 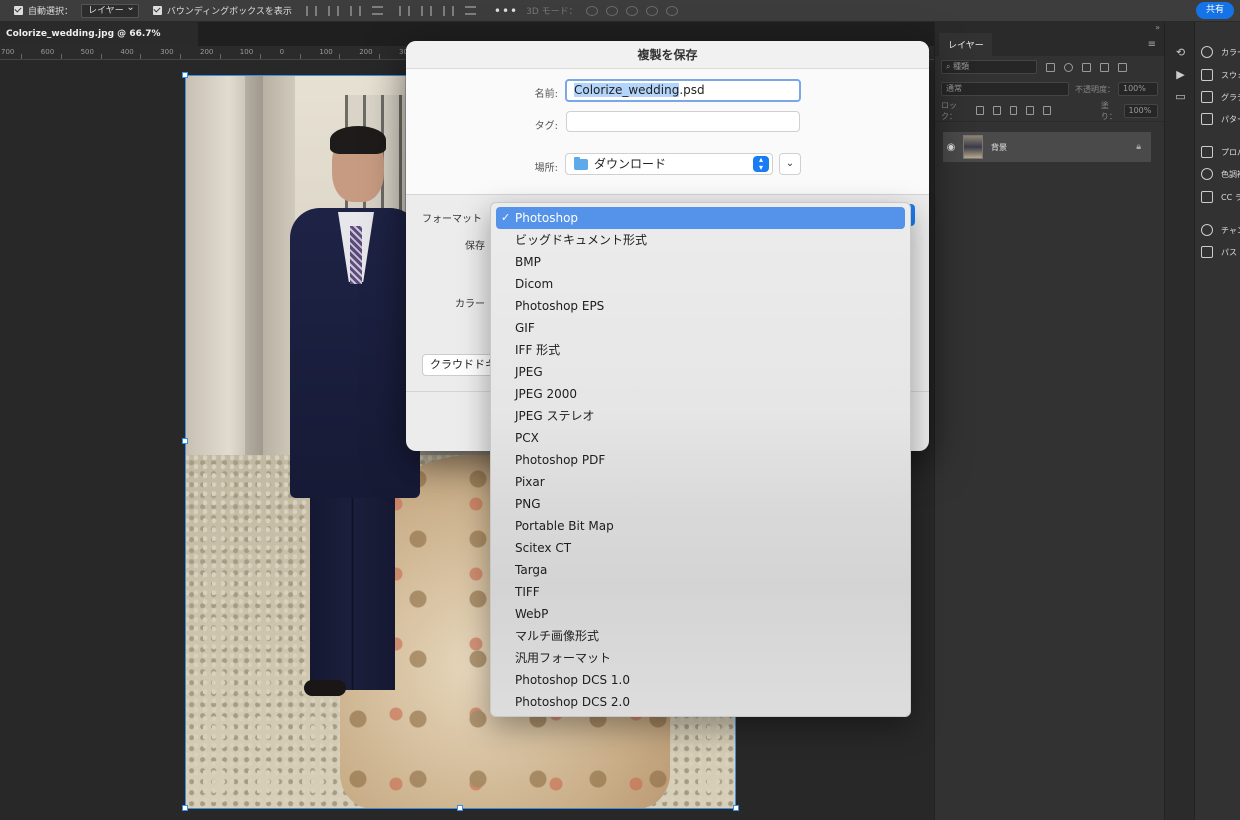 What do you see at coordinates (611, 10) in the screenshot?
I see `roll-3d-icon` at bounding box center [611, 10].